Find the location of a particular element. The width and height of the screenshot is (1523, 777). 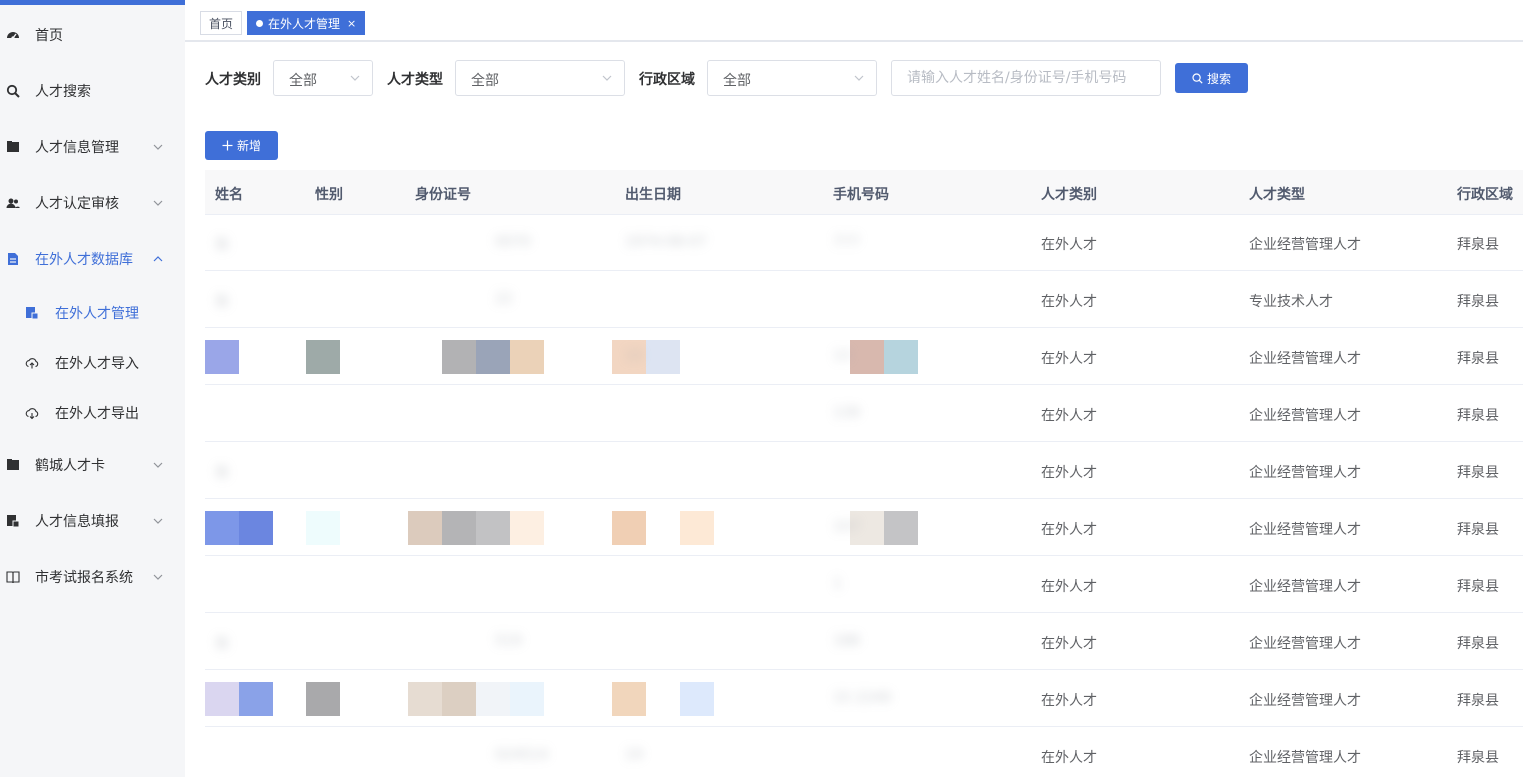

sidebar-subitem-label: 在外人才管理 is located at coordinates (97, 314).